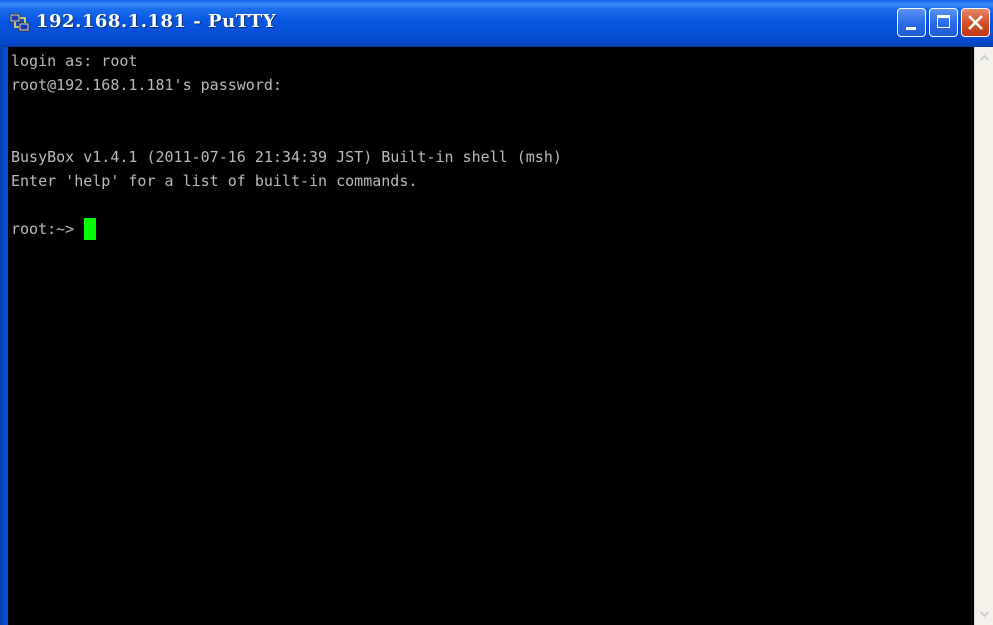  I want to click on minimize-icon, so click(911, 28).